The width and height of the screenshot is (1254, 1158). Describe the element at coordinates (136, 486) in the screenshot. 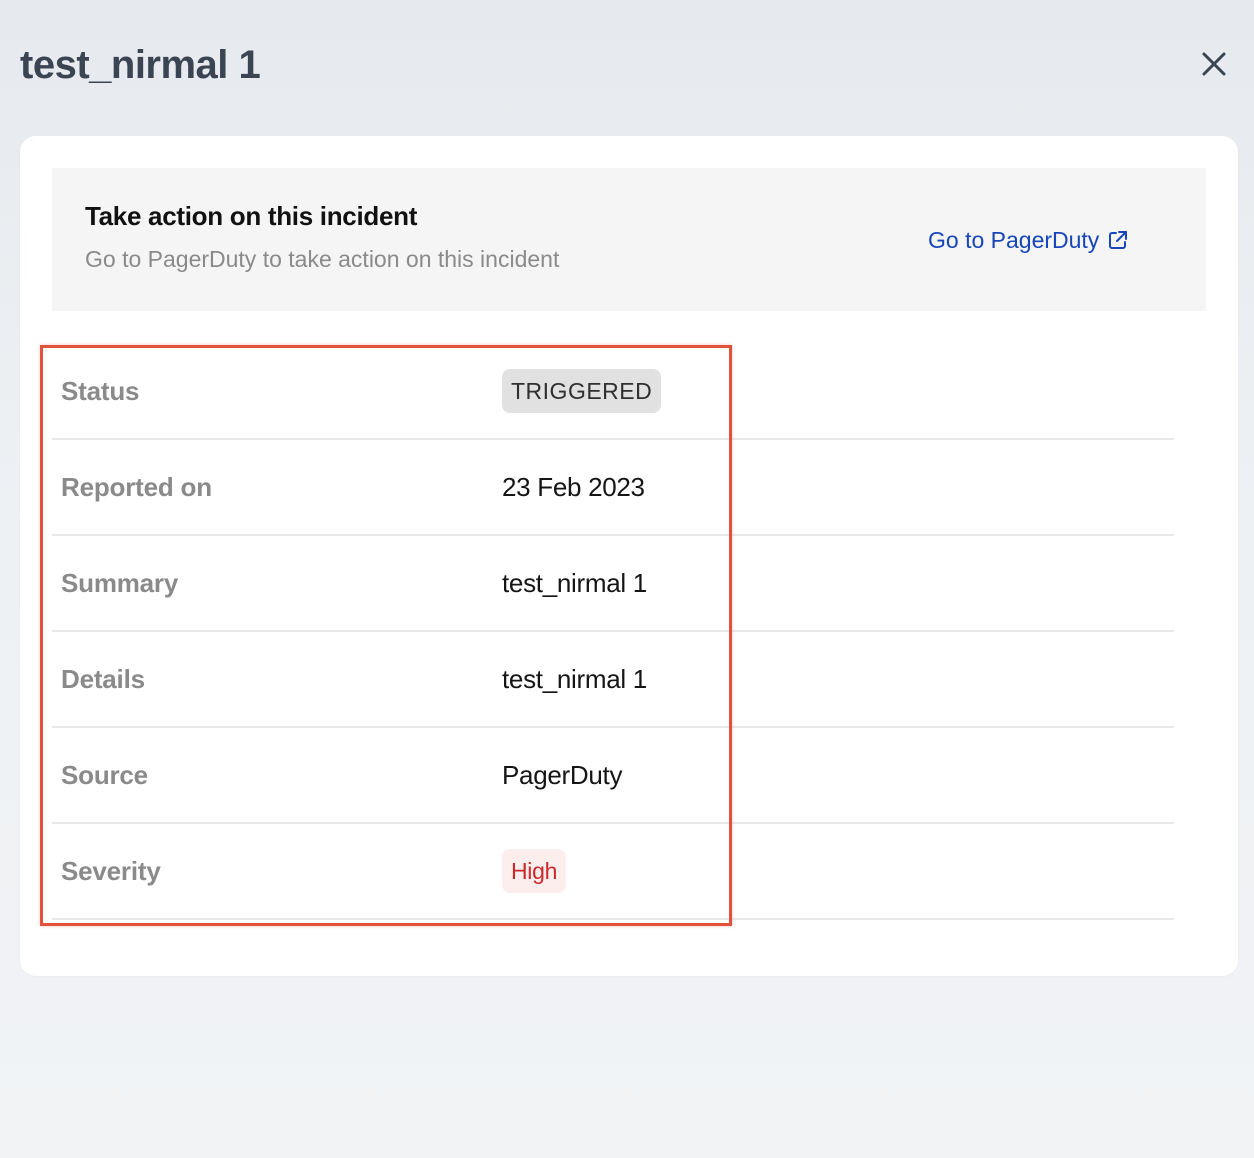

I see `reported-on-label: Reported on` at that location.